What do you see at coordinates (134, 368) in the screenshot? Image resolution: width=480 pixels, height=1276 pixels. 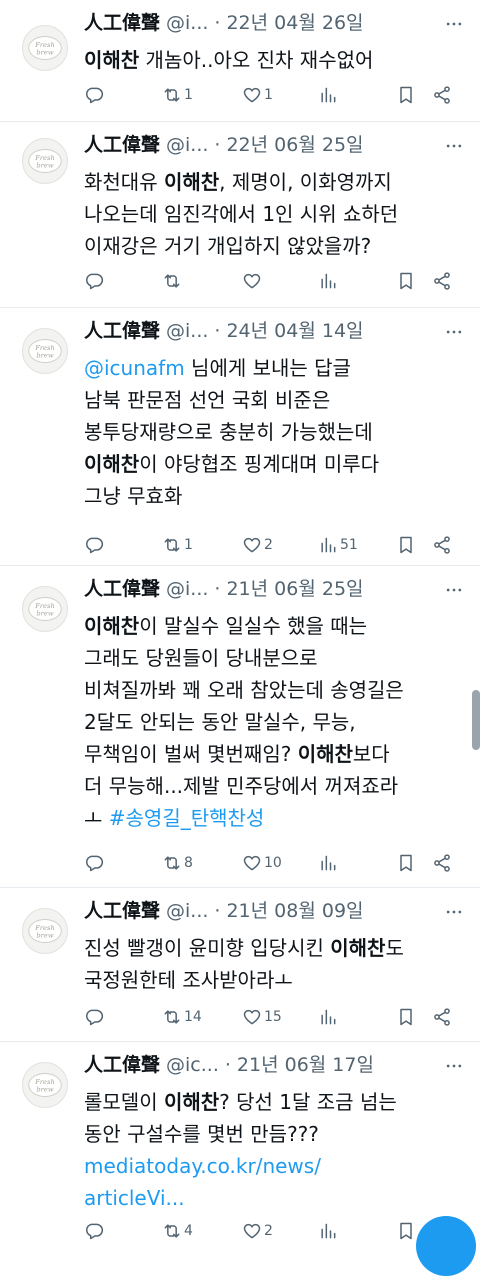 I see `replying-to-handle: @icunafm` at bounding box center [134, 368].